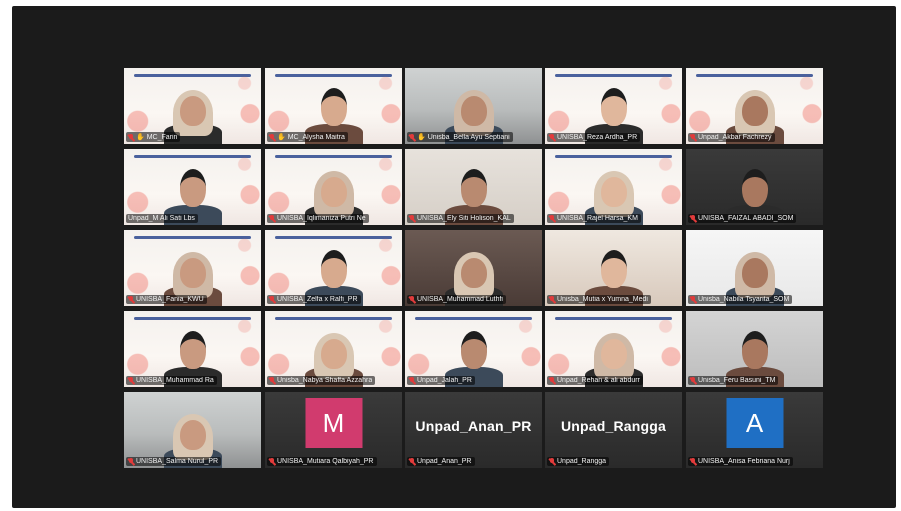  What do you see at coordinates (754, 423) in the screenshot?
I see `participant-avatar: A` at bounding box center [754, 423].